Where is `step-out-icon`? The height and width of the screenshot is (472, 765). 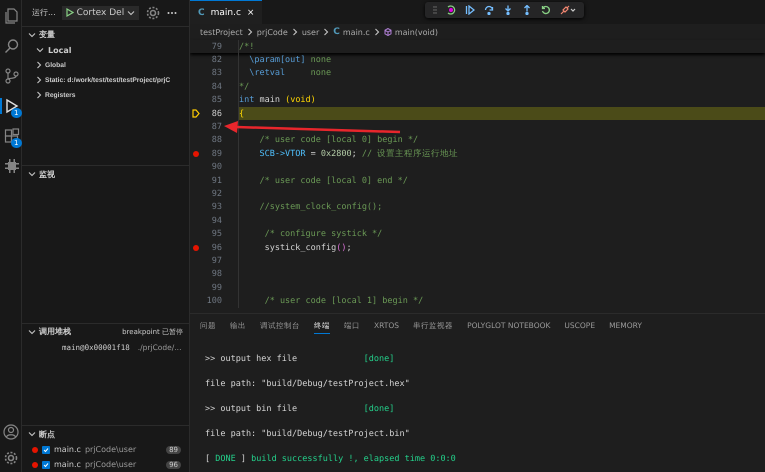 step-out-icon is located at coordinates (527, 10).